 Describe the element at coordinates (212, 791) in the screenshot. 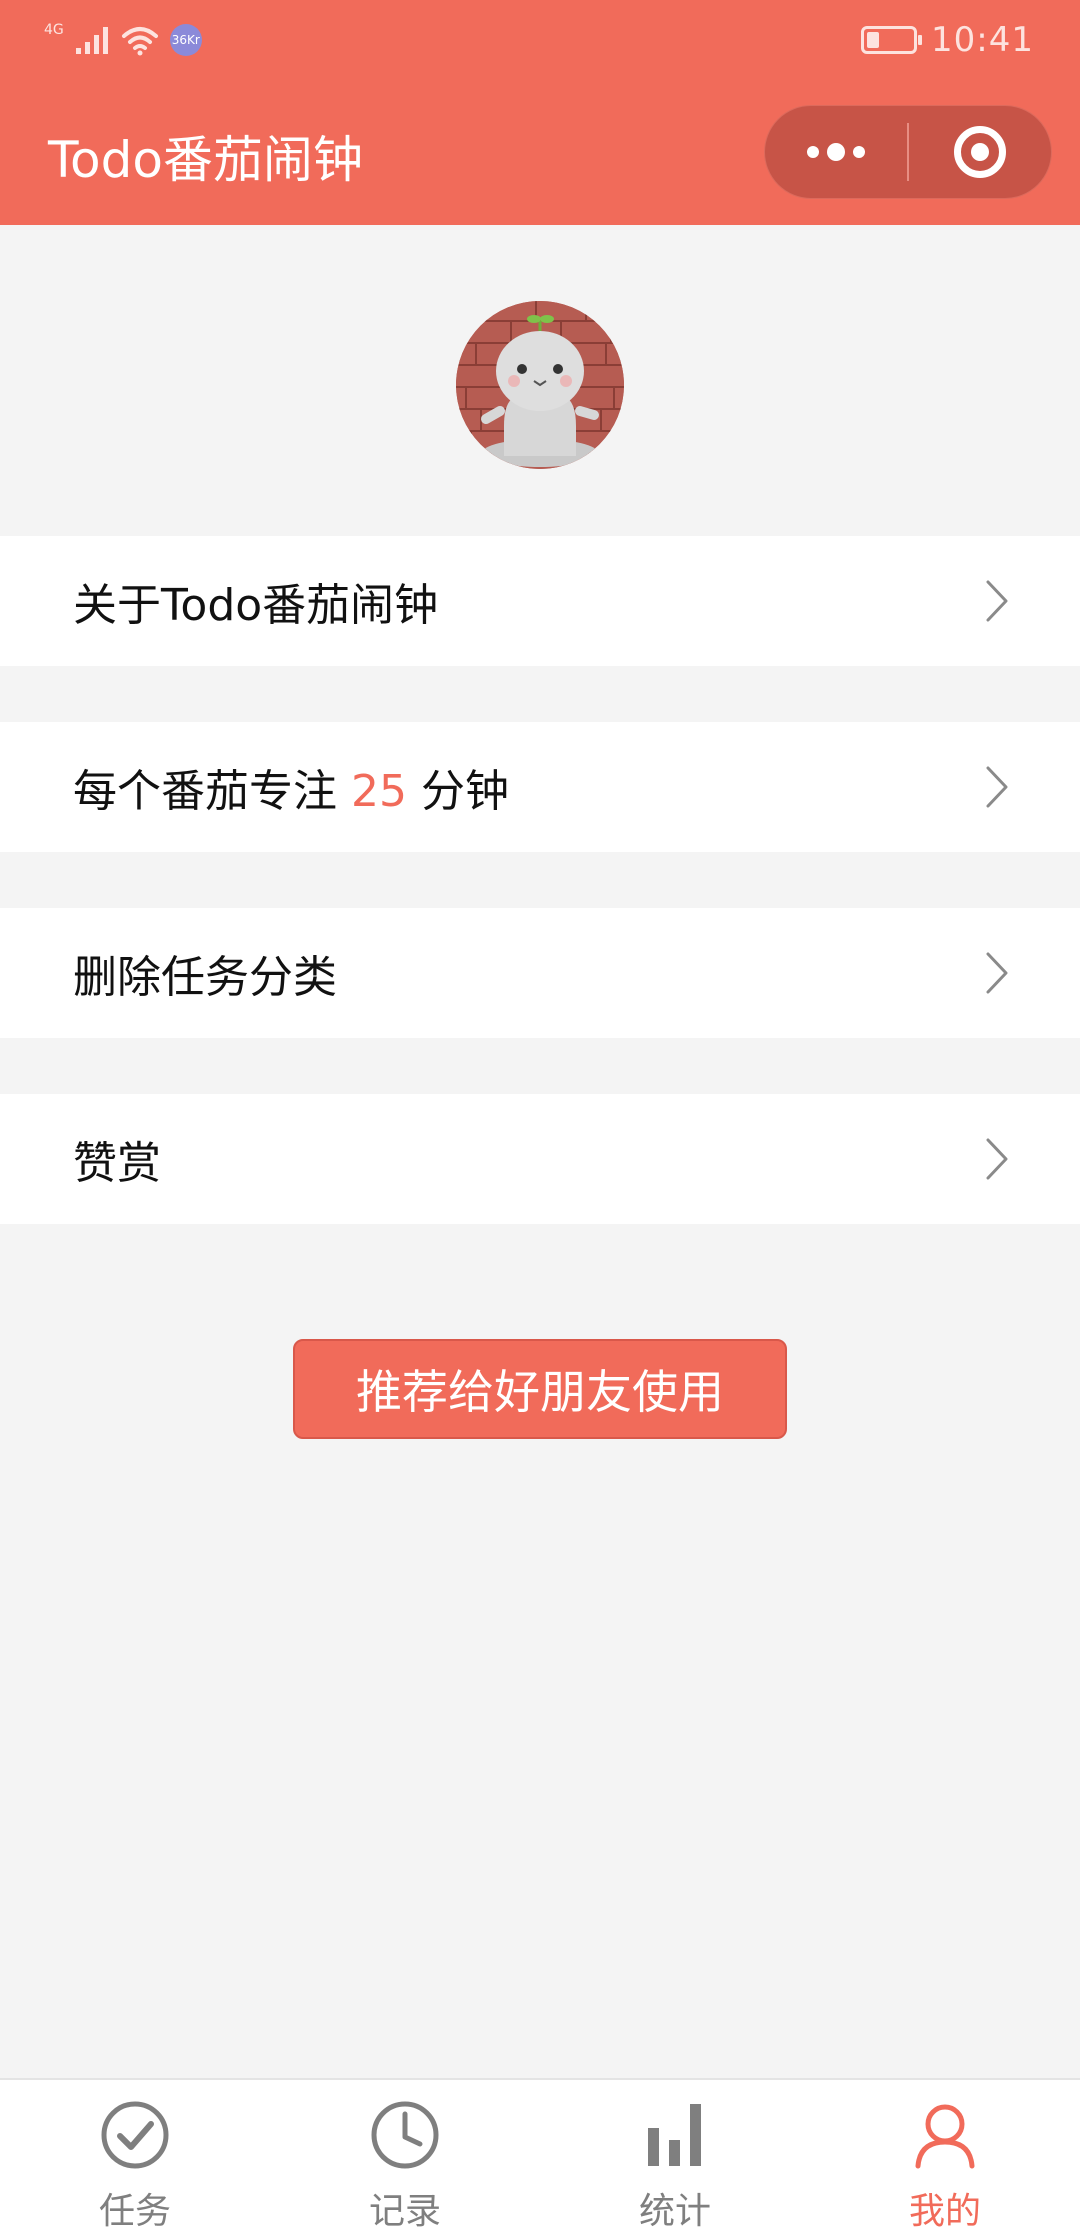

I see `focus-prefix: 每个番茄专注` at that location.